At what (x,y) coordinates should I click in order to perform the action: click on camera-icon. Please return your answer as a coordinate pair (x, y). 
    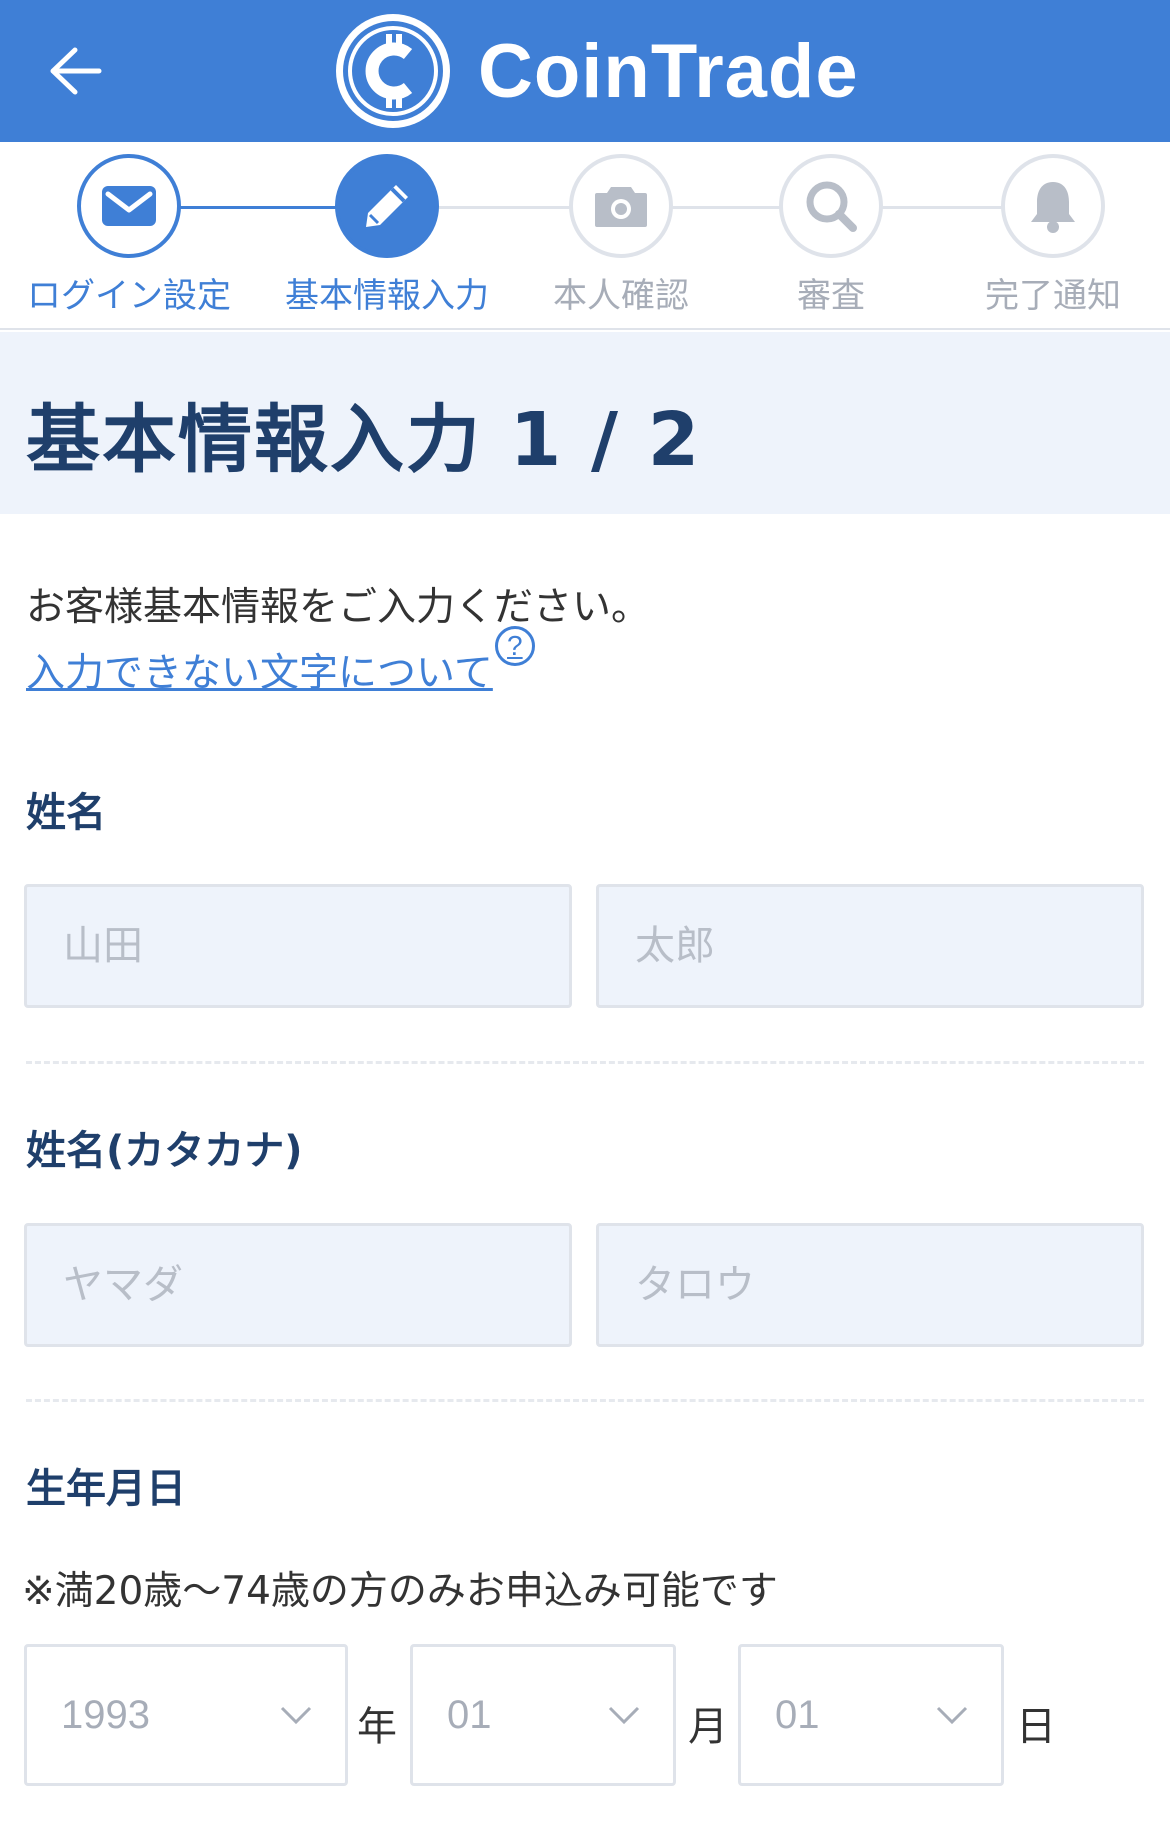
    Looking at the image, I should click on (621, 207).